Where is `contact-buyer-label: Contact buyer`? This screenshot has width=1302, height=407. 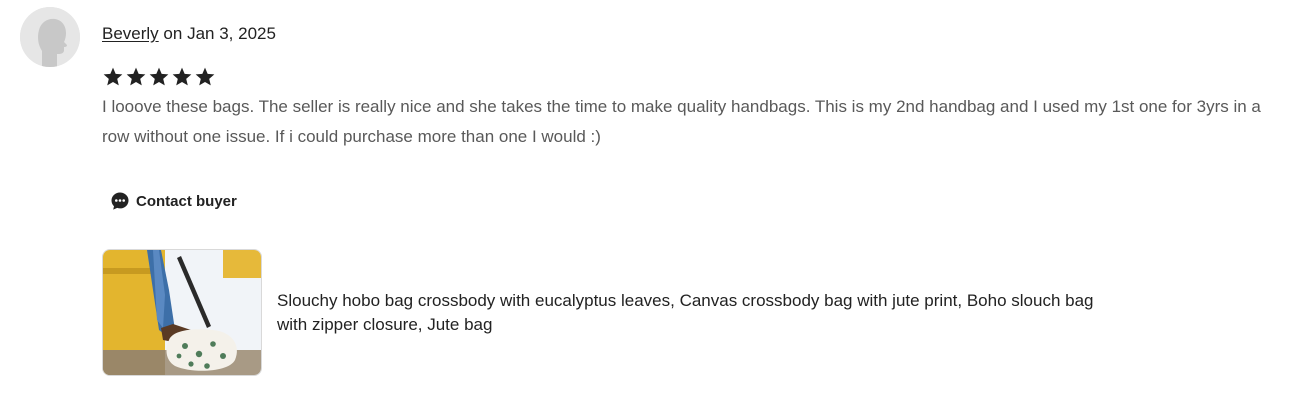 contact-buyer-label: Contact buyer is located at coordinates (186, 201).